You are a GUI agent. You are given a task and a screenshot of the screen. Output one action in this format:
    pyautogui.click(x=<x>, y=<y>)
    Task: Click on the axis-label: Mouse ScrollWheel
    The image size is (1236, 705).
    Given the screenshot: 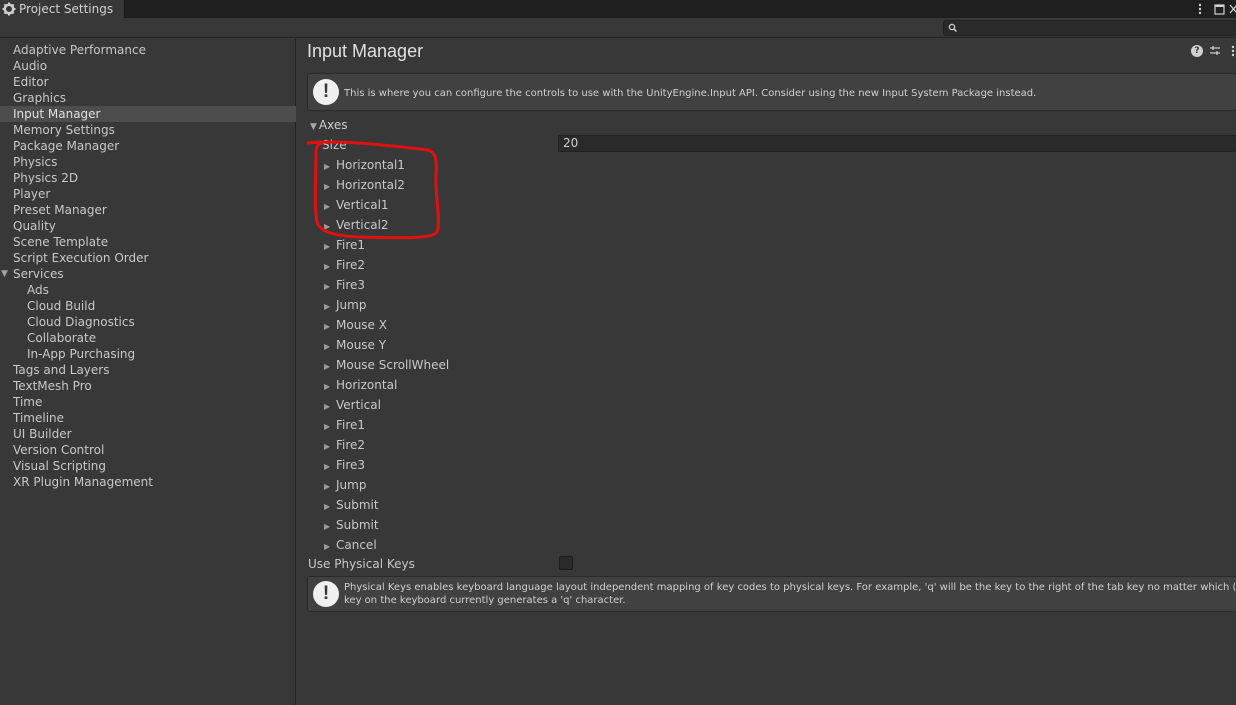 What is the action you would take?
    pyautogui.click(x=393, y=365)
    